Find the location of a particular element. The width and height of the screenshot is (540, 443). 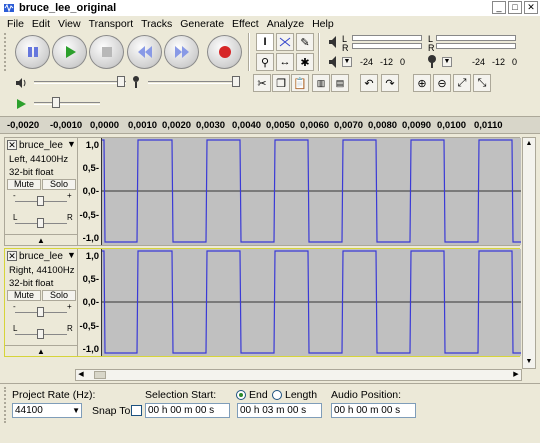

horizontal-scroll-thumb is located at coordinates (100, 375).